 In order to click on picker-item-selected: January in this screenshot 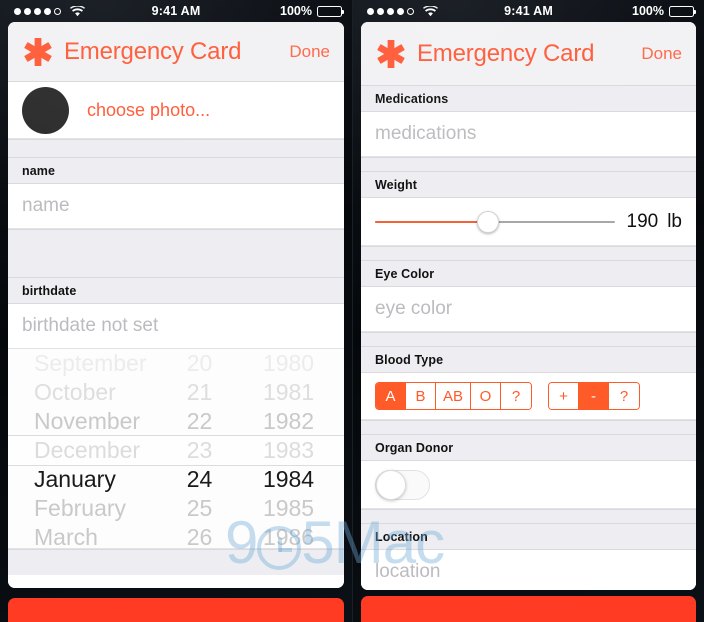, I will do `click(87, 479)`.